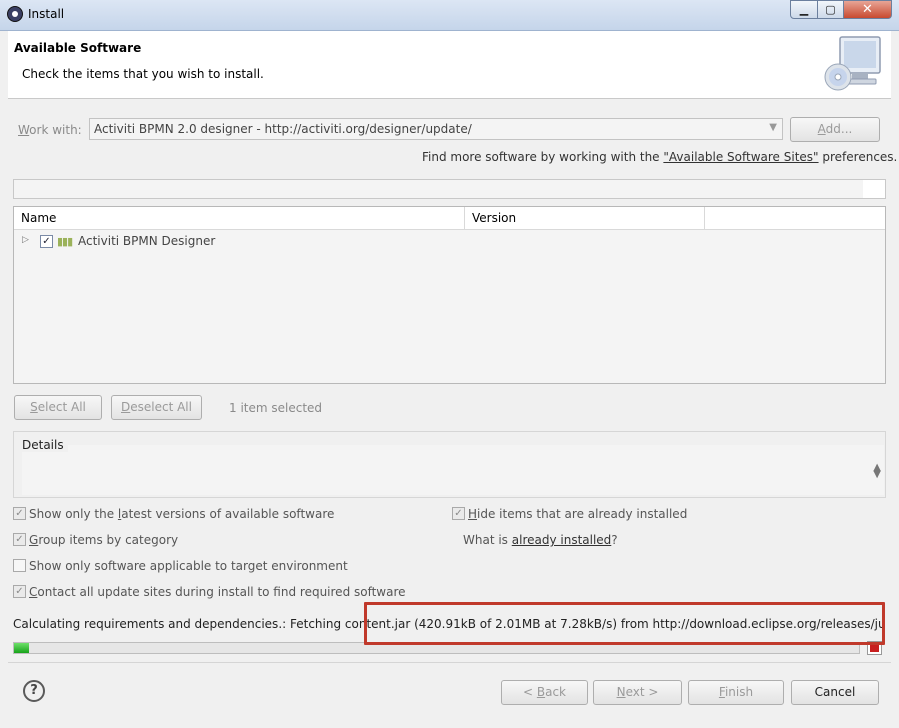 This screenshot has height=728, width=899. Describe the element at coordinates (276, 408) in the screenshot. I see `selection-count: 1 item selected` at that location.